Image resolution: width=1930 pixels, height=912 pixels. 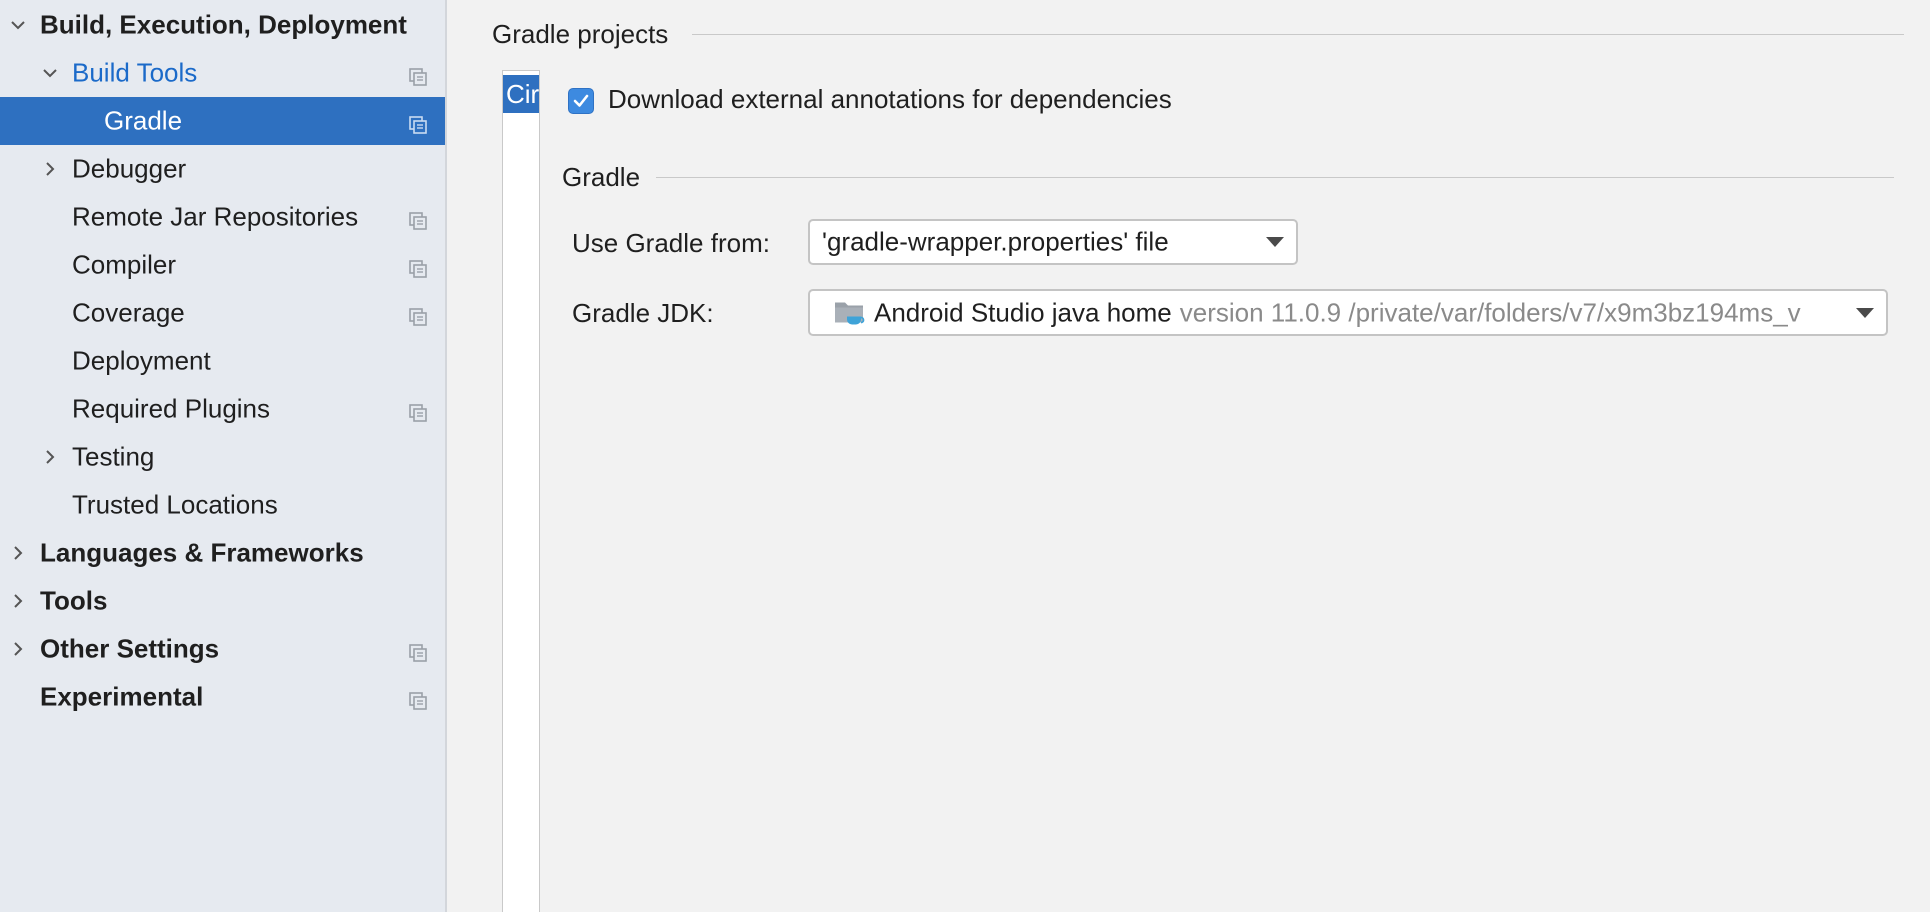 What do you see at coordinates (222, 169) in the screenshot?
I see `sidebar-item-debugger: Debugger` at bounding box center [222, 169].